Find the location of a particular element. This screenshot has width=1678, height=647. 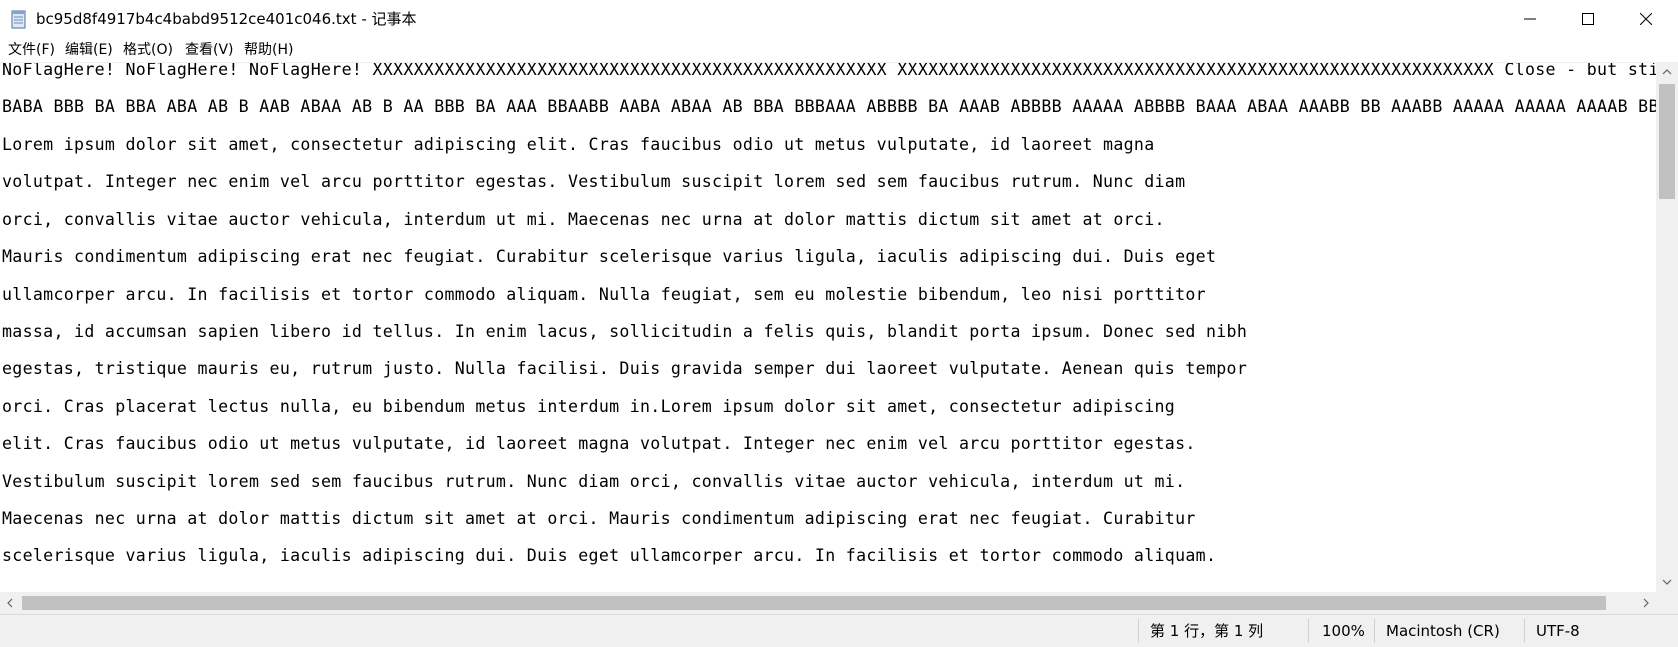

minimize-button is located at coordinates (1530, 19).